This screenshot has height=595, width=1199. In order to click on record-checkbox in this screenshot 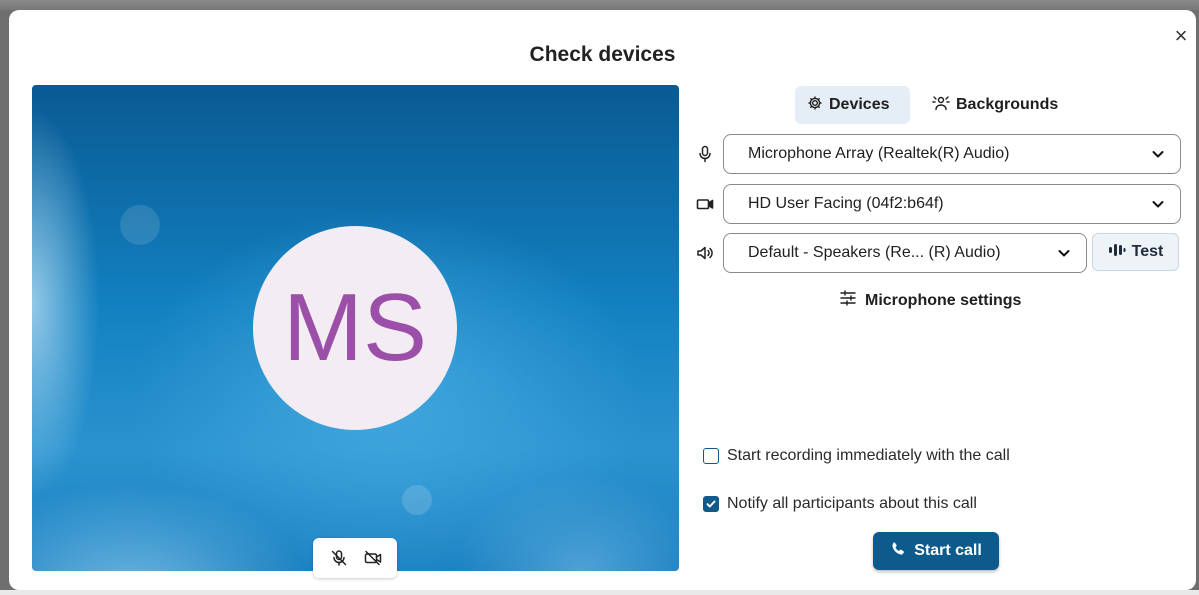, I will do `click(711, 456)`.